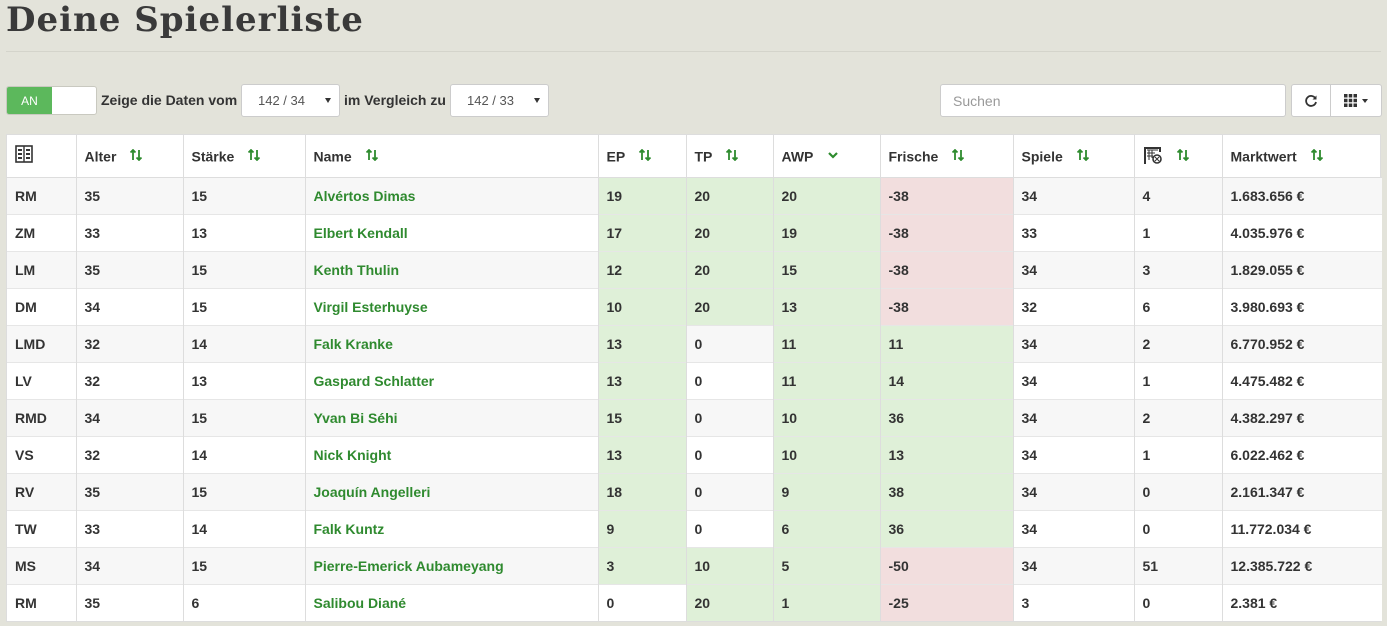 This screenshot has height=626, width=1387. What do you see at coordinates (913, 156) in the screenshot?
I see `header-label: Frische` at bounding box center [913, 156].